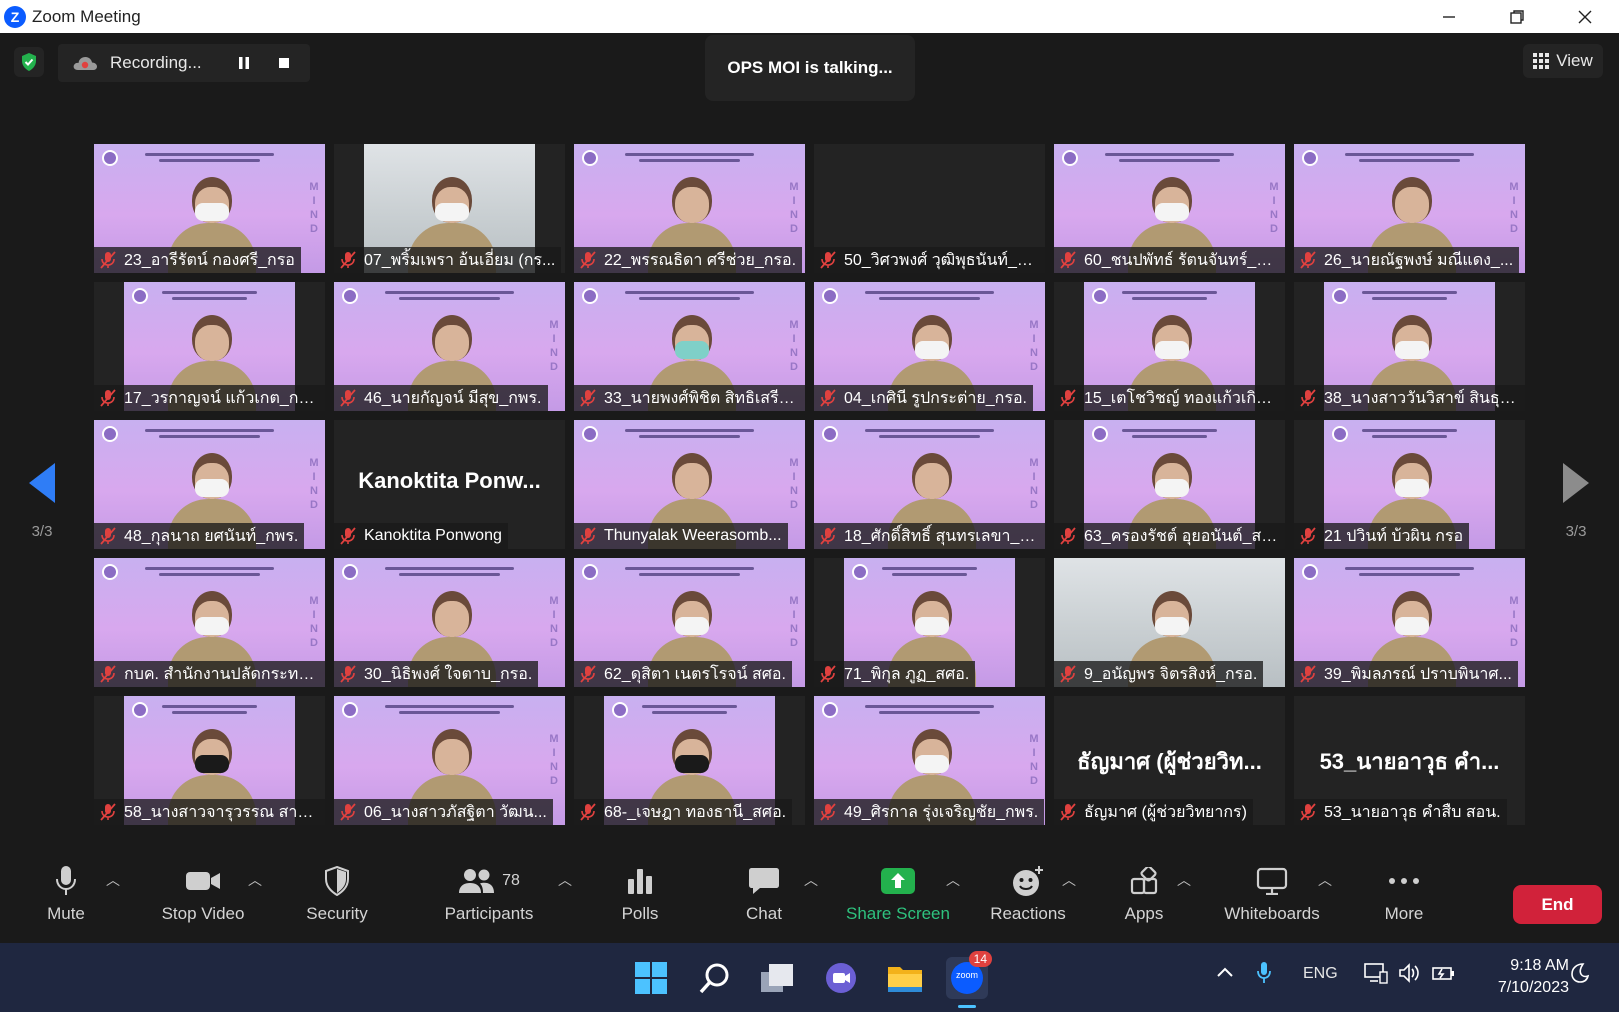 This screenshot has width=1619, height=1012. I want to click on end-meeting-button: End, so click(1557, 904).